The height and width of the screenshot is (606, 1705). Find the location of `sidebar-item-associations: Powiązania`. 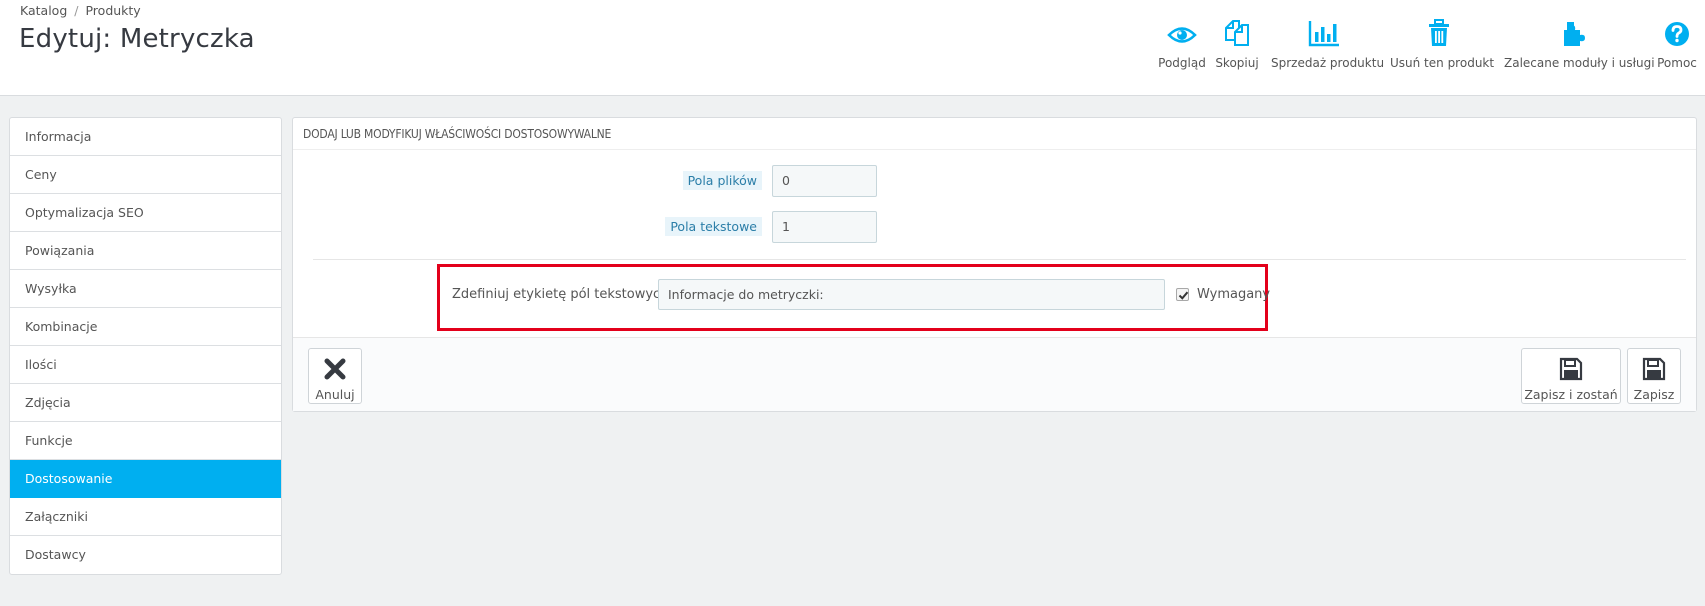

sidebar-item-associations: Powiązania is located at coordinates (145, 251).